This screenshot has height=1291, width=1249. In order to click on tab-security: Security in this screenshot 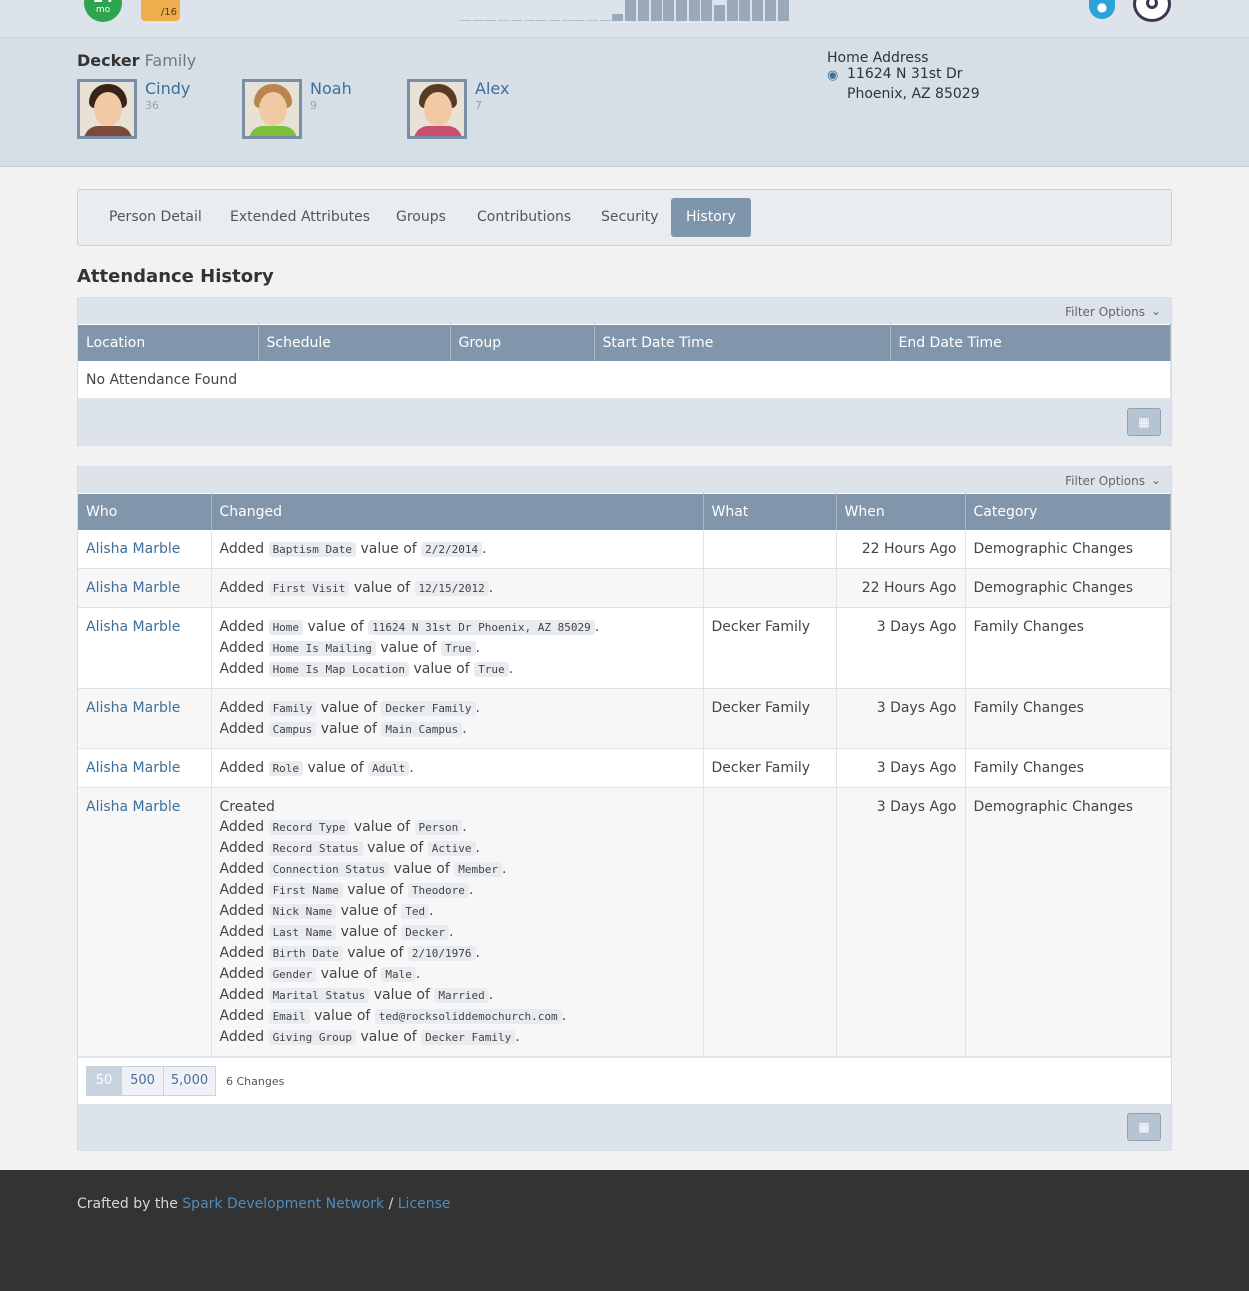, I will do `click(630, 217)`.